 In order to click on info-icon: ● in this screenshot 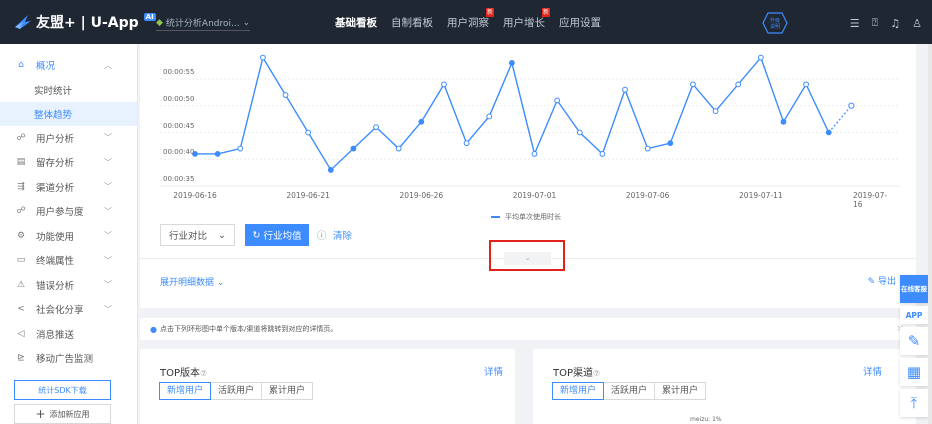, I will do `click(153, 329)`.